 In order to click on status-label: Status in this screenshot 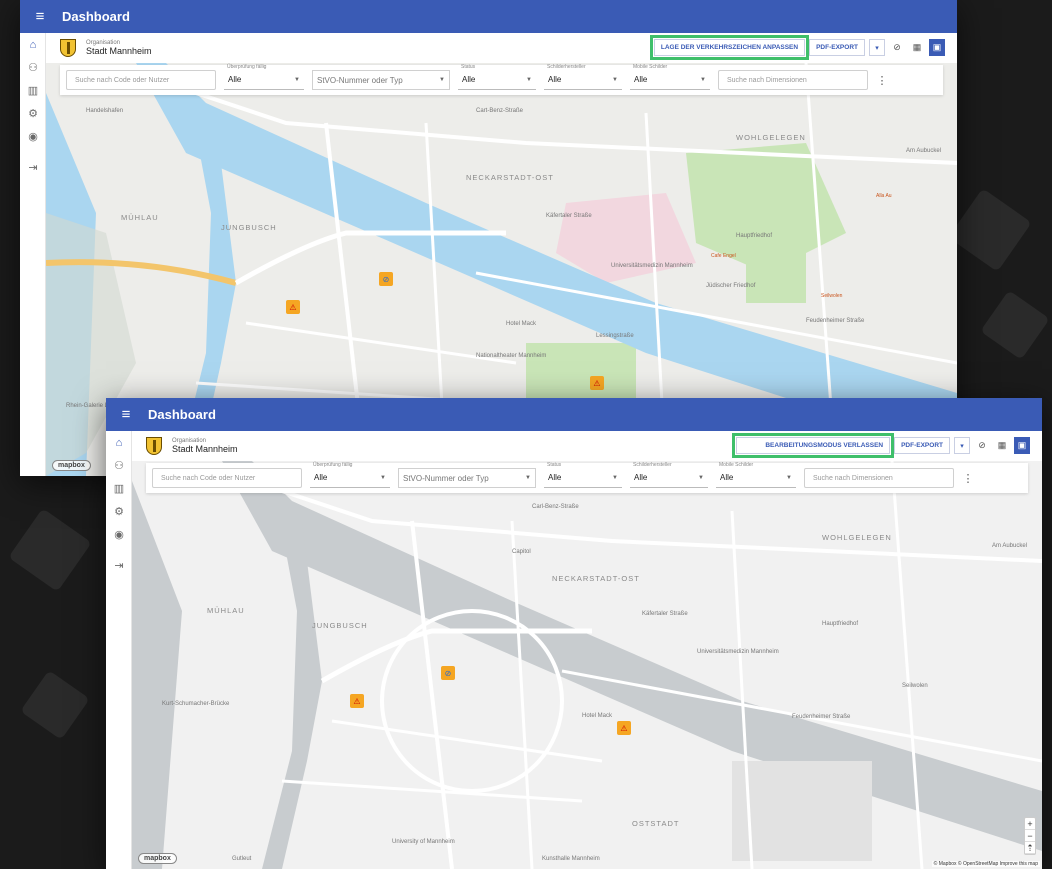, I will do `click(468, 67)`.